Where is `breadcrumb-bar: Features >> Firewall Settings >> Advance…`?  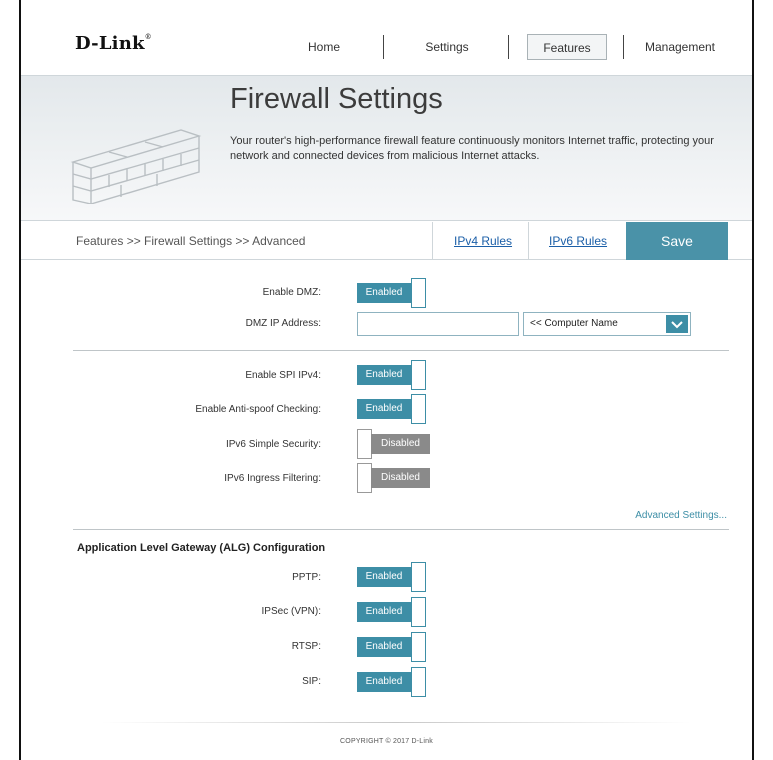
breadcrumb-bar: Features >> Firewall Settings >> Advance… is located at coordinates (386, 240).